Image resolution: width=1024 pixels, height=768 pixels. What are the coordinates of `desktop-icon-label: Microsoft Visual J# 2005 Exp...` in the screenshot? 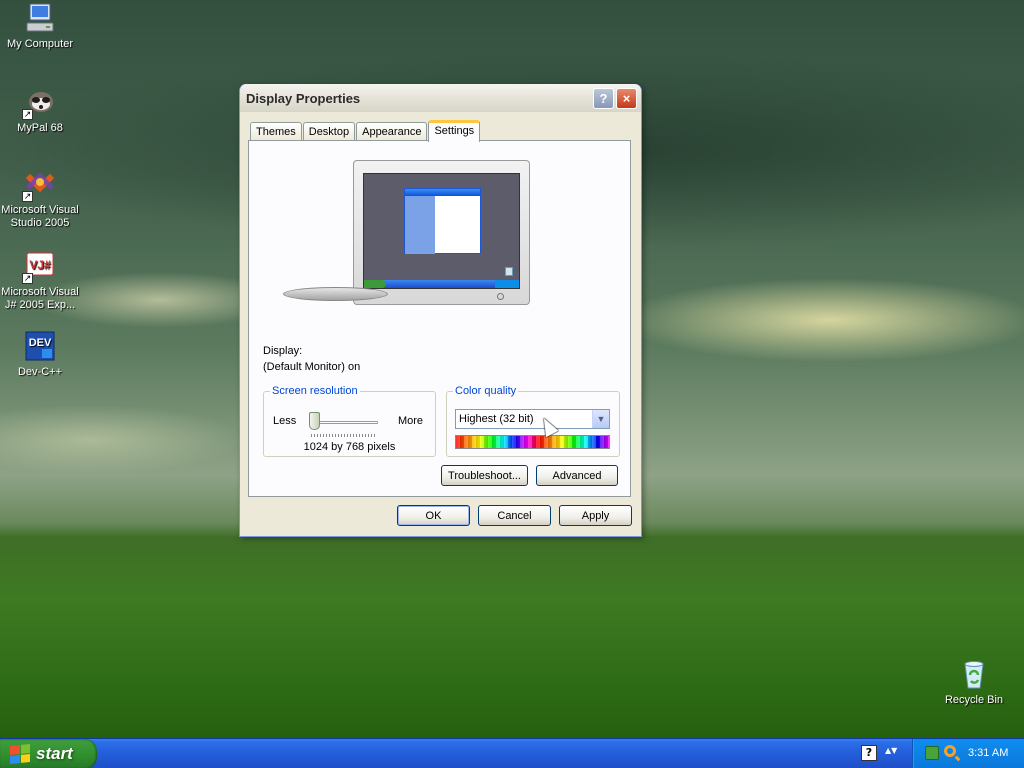 It's located at (40, 298).